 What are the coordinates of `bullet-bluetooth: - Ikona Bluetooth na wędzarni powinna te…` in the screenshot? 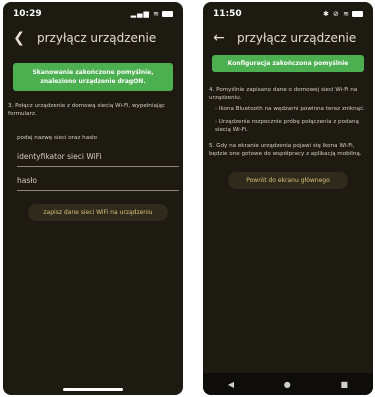 It's located at (290, 109).